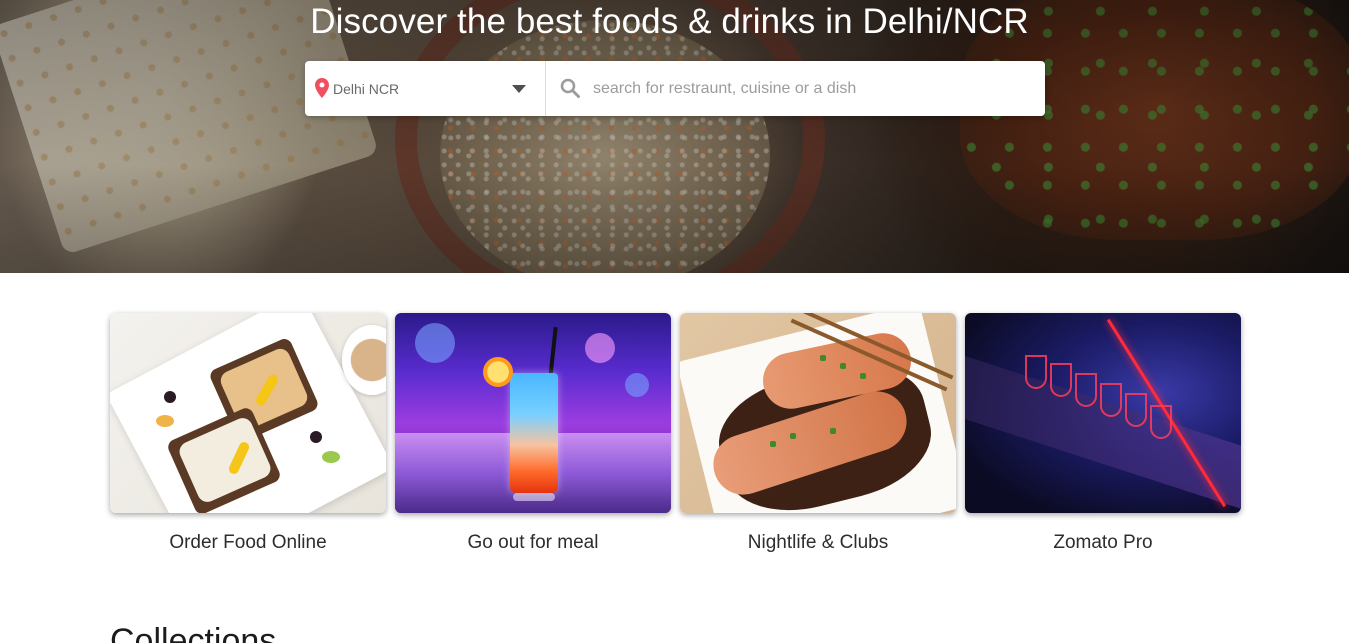  I want to click on card-label-zomato-pro: Zomato Pro, so click(1103, 543).